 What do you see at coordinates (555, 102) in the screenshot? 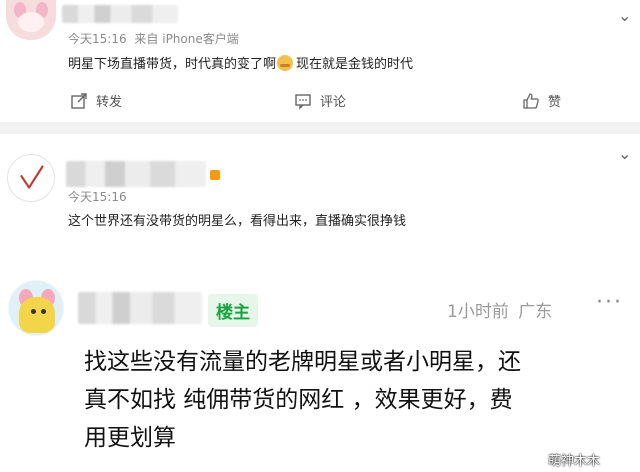
I see `like-label: 赞` at bounding box center [555, 102].